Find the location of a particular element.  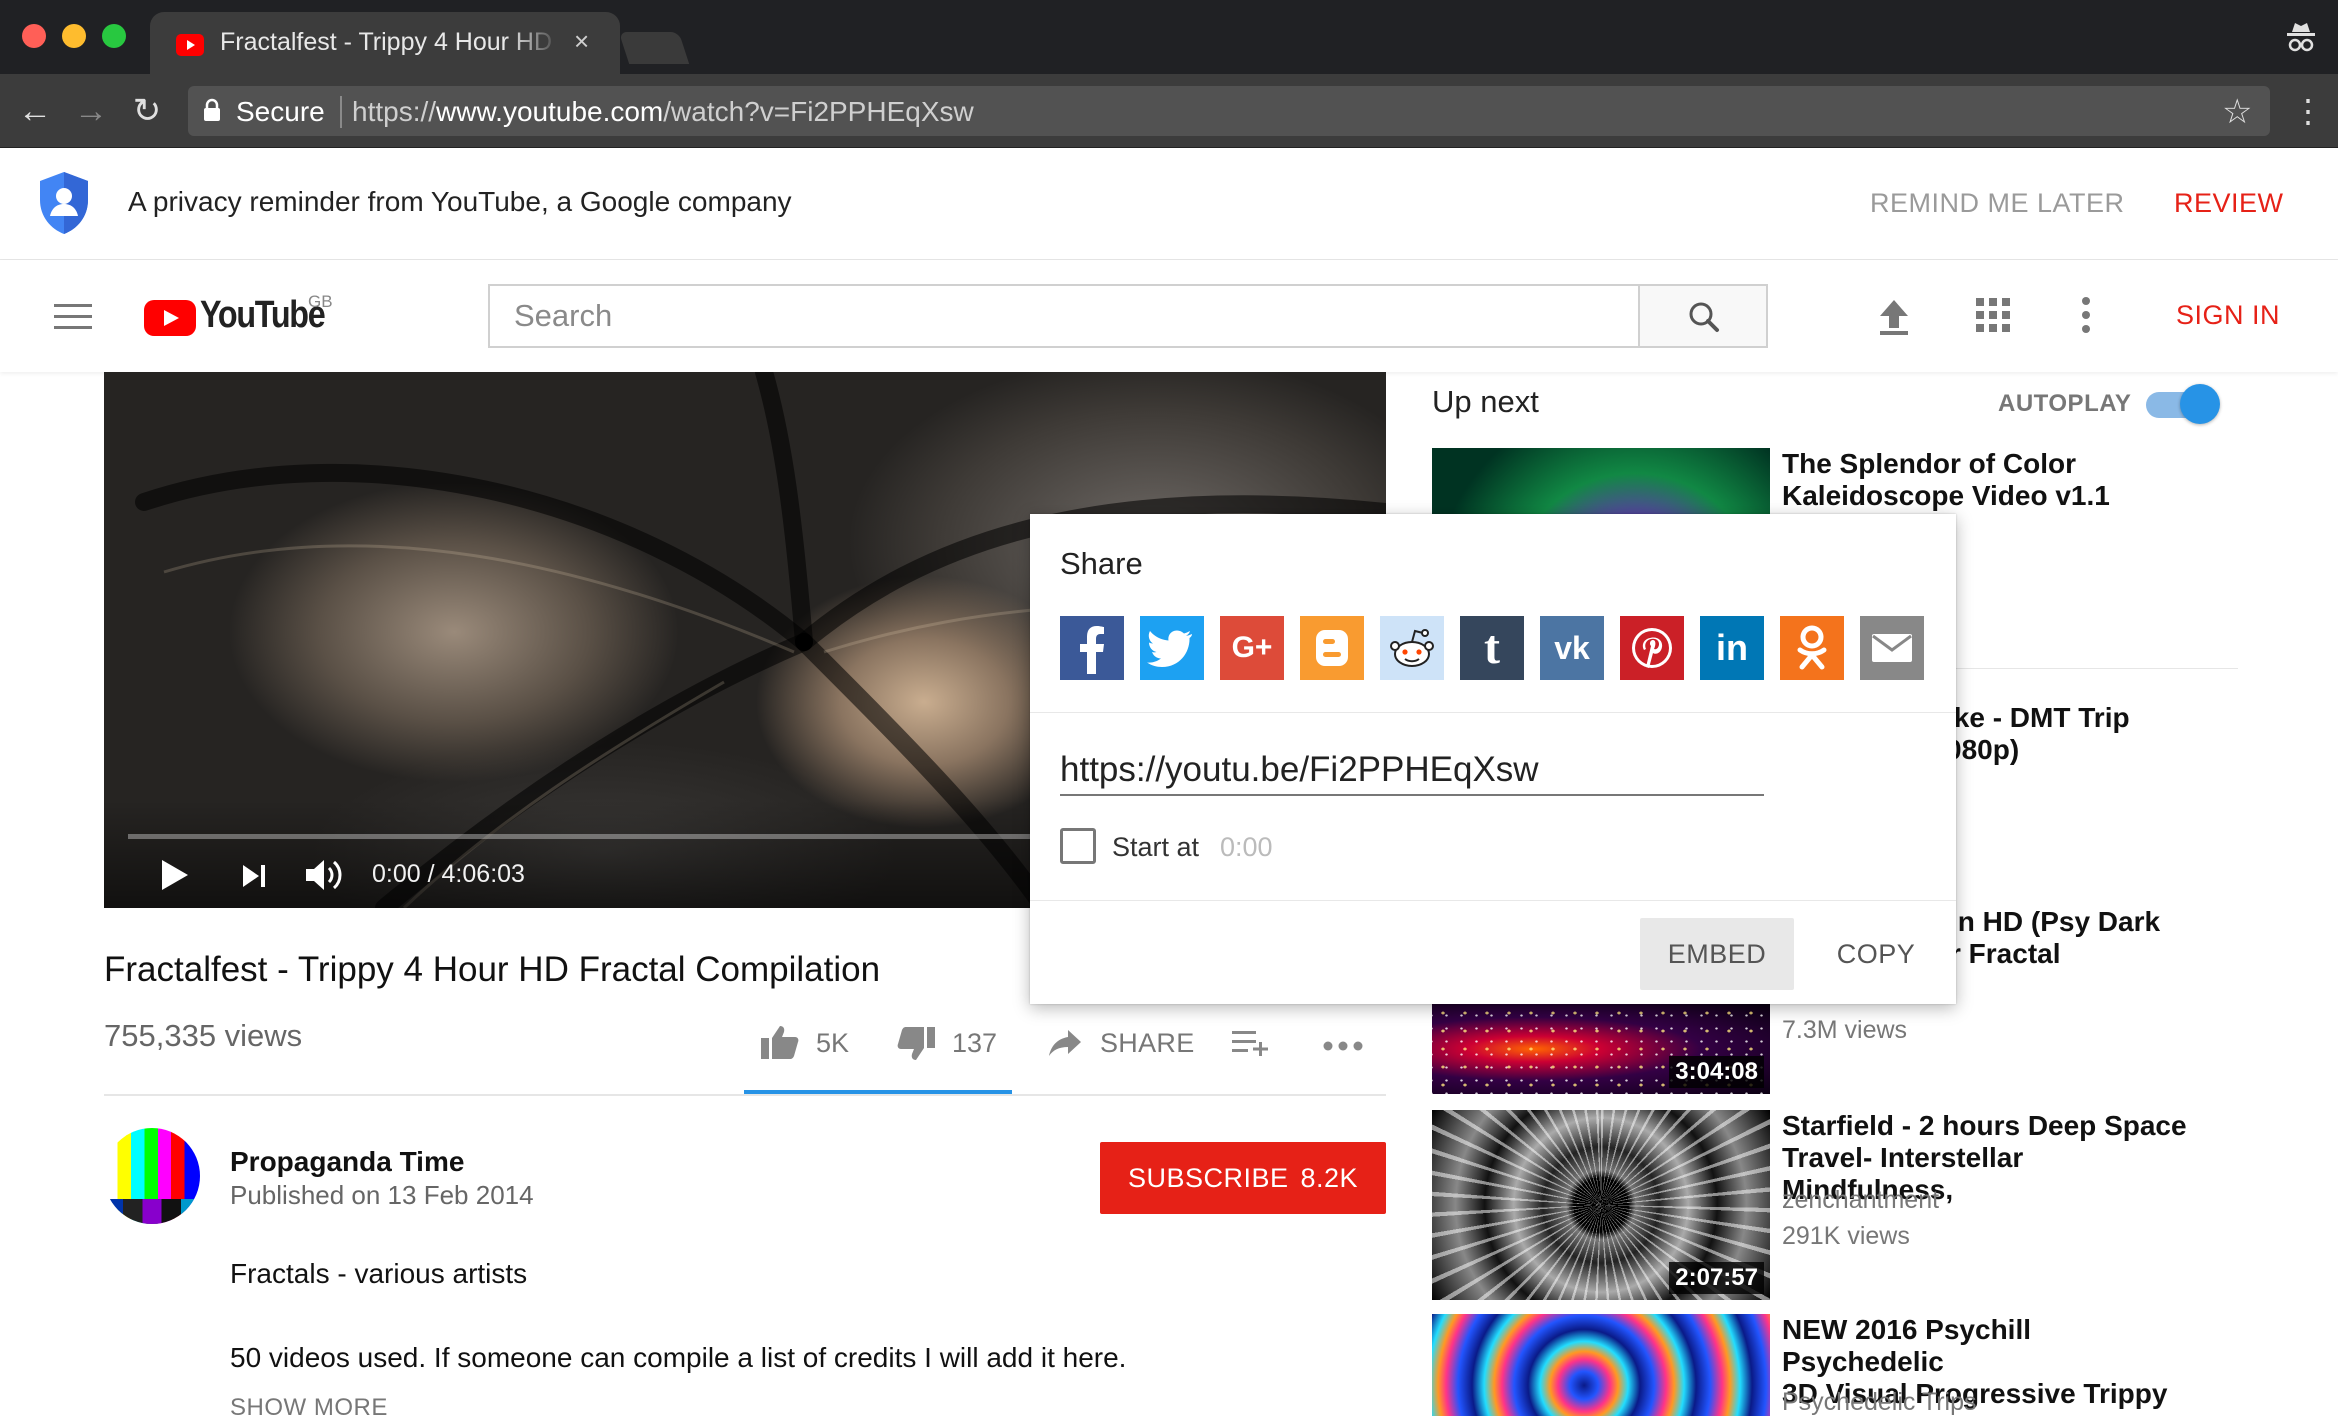

reload-button: ↻ is located at coordinates (147, 111).